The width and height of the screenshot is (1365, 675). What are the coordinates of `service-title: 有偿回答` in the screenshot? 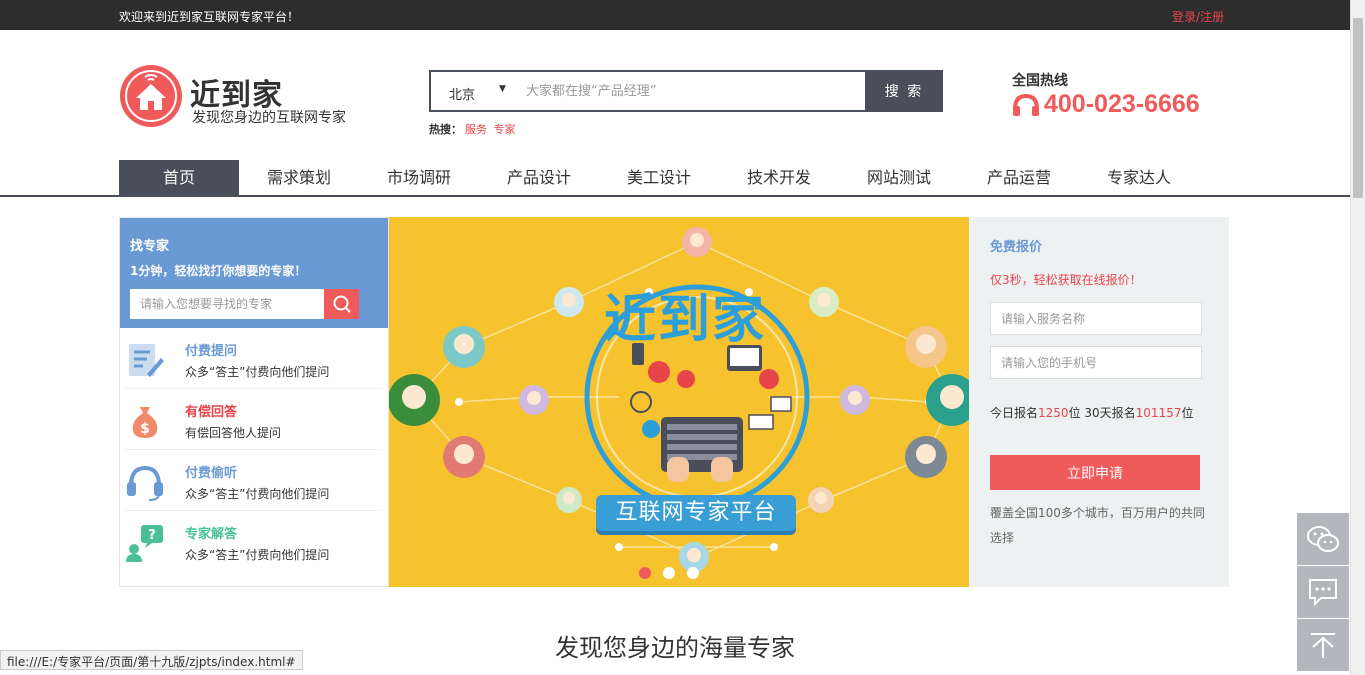 It's located at (211, 412).